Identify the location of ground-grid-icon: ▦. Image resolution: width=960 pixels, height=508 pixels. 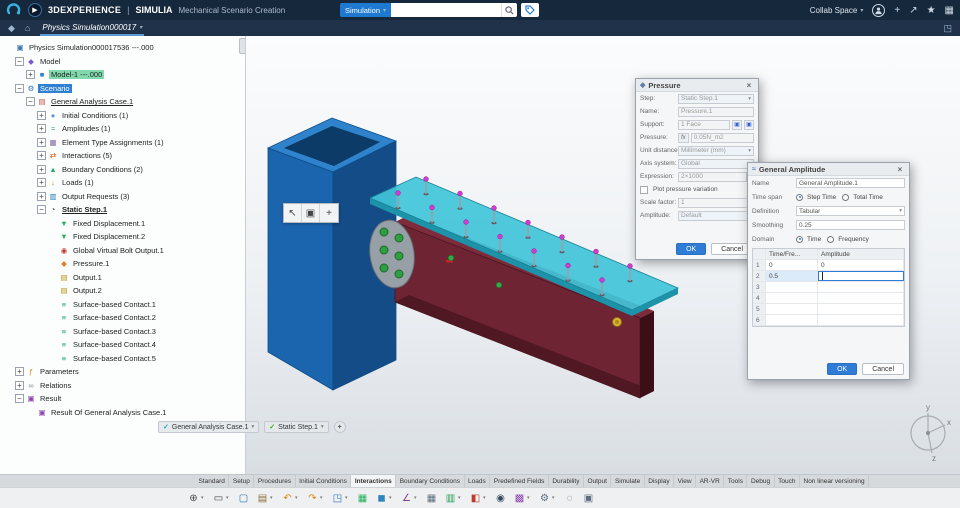
(362, 498).